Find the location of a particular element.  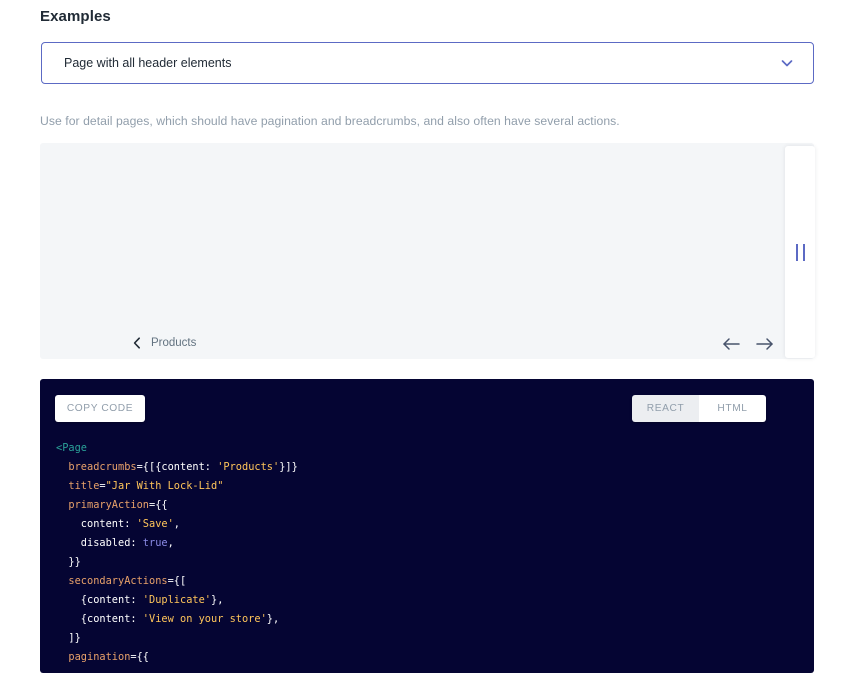

arrow-right-icon is located at coordinates (765, 344).